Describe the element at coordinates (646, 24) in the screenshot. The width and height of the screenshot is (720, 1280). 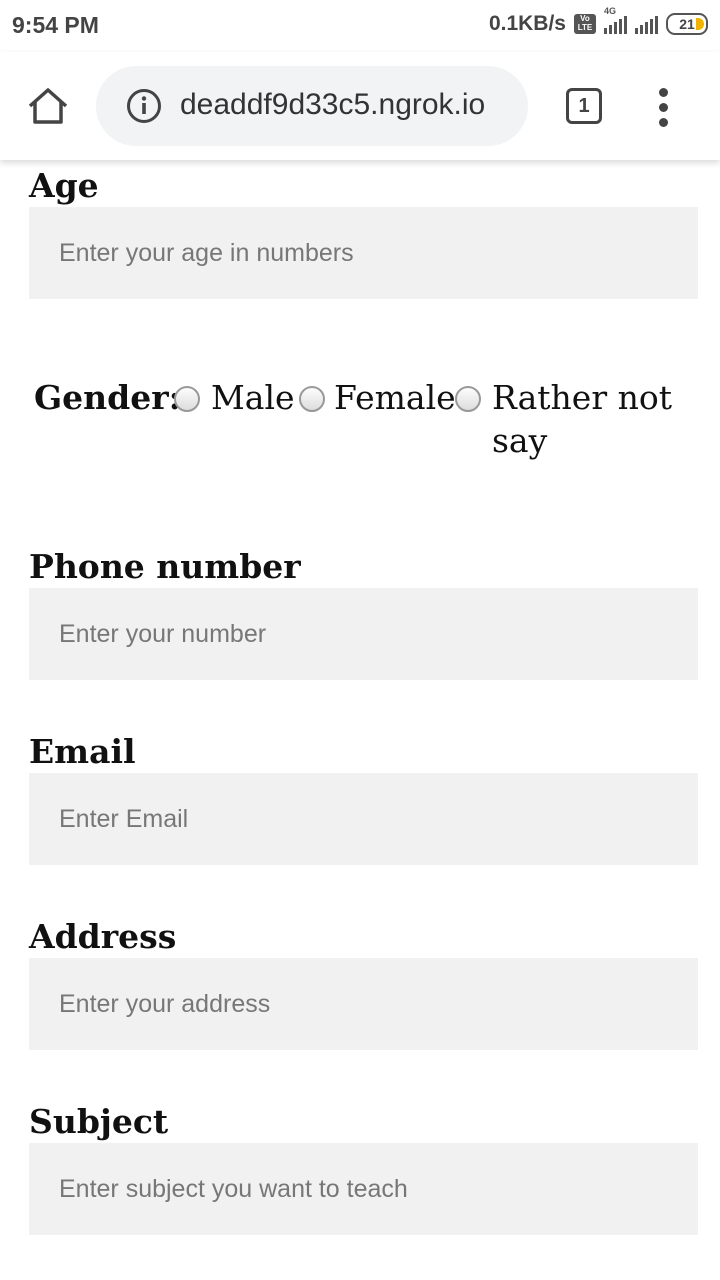
I see `signal-icon` at that location.